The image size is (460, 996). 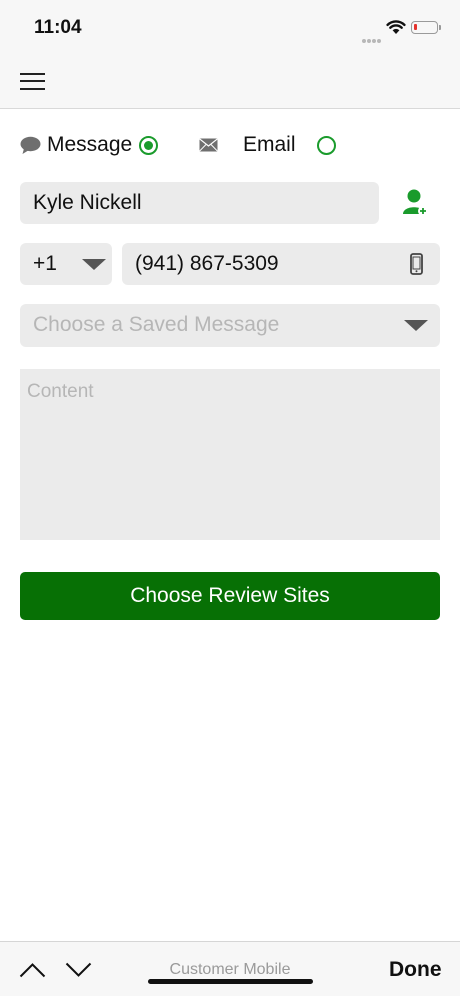 I want to click on saved-message-select: Choose a Saved Message, so click(x=230, y=325).